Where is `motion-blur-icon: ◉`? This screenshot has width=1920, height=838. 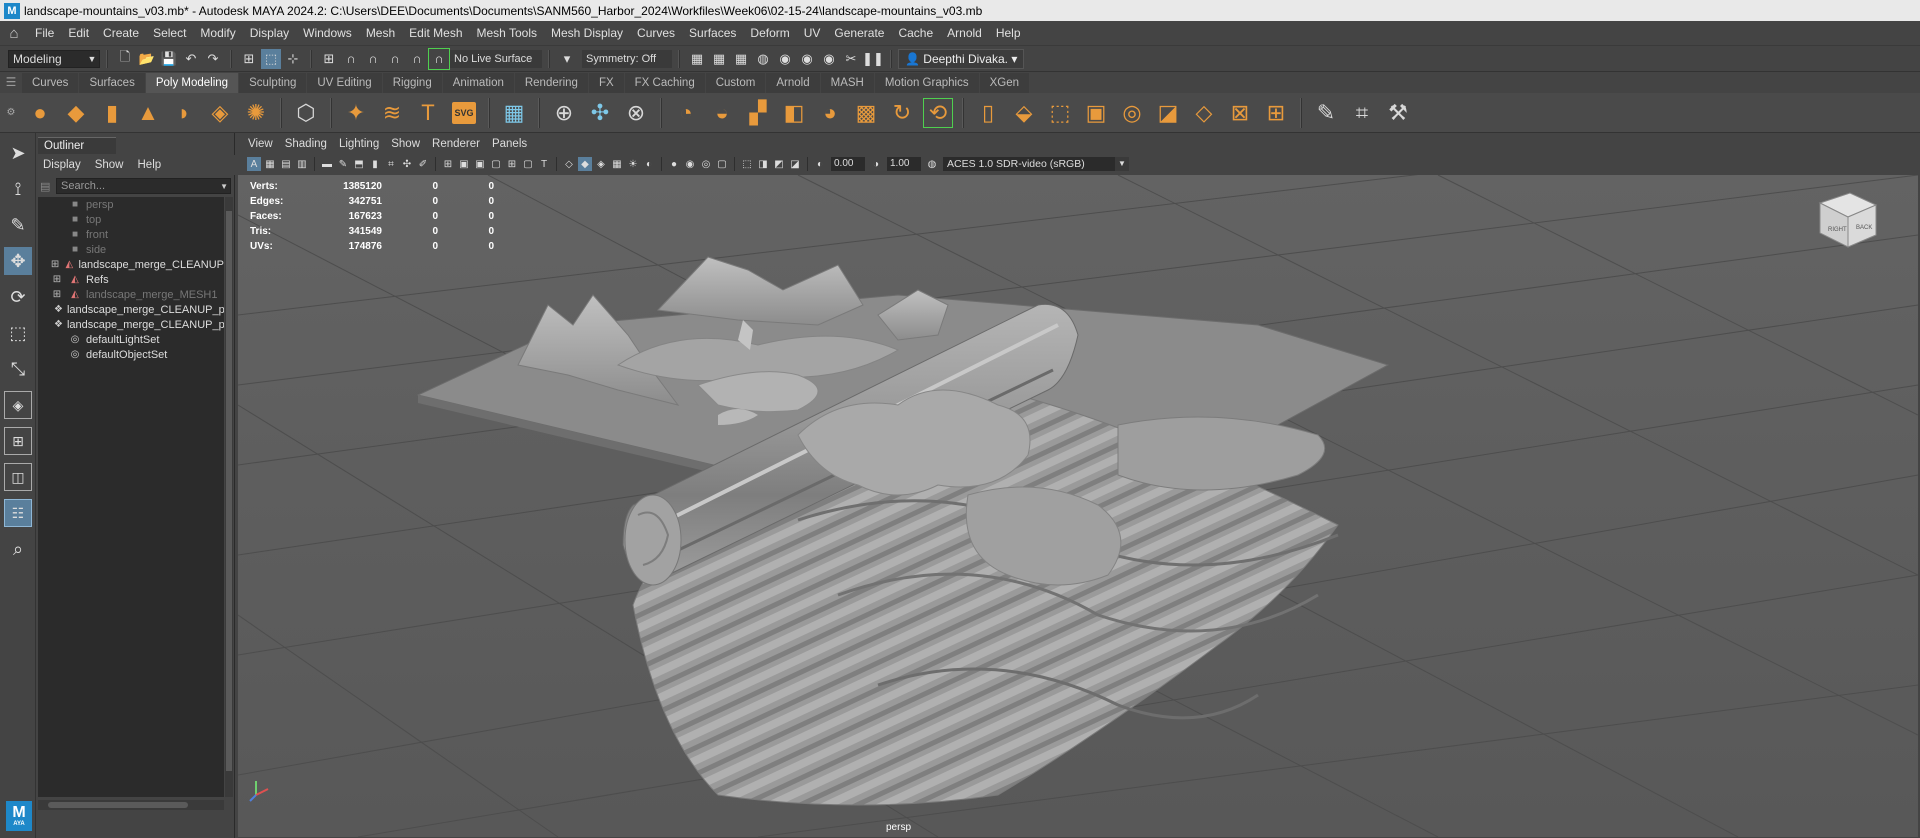 motion-blur-icon: ◉ is located at coordinates (690, 164).